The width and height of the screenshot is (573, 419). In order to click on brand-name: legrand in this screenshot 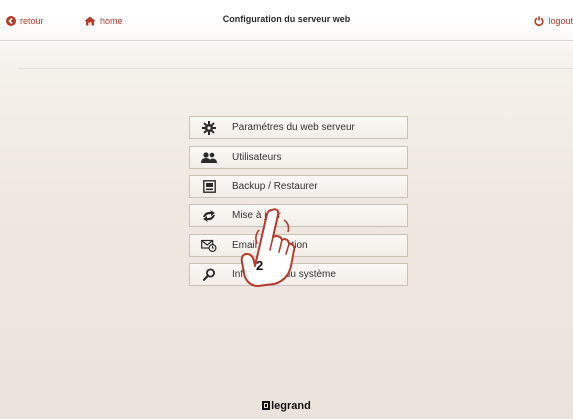, I will do `click(291, 406)`.